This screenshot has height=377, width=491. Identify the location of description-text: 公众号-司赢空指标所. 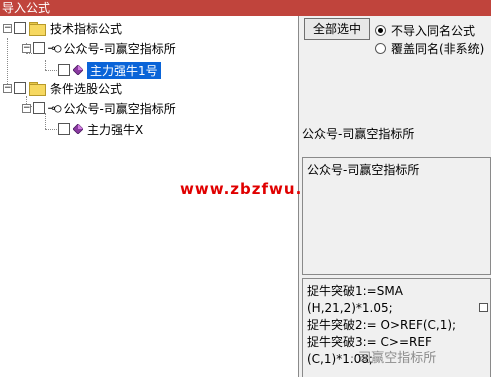
(363, 170).